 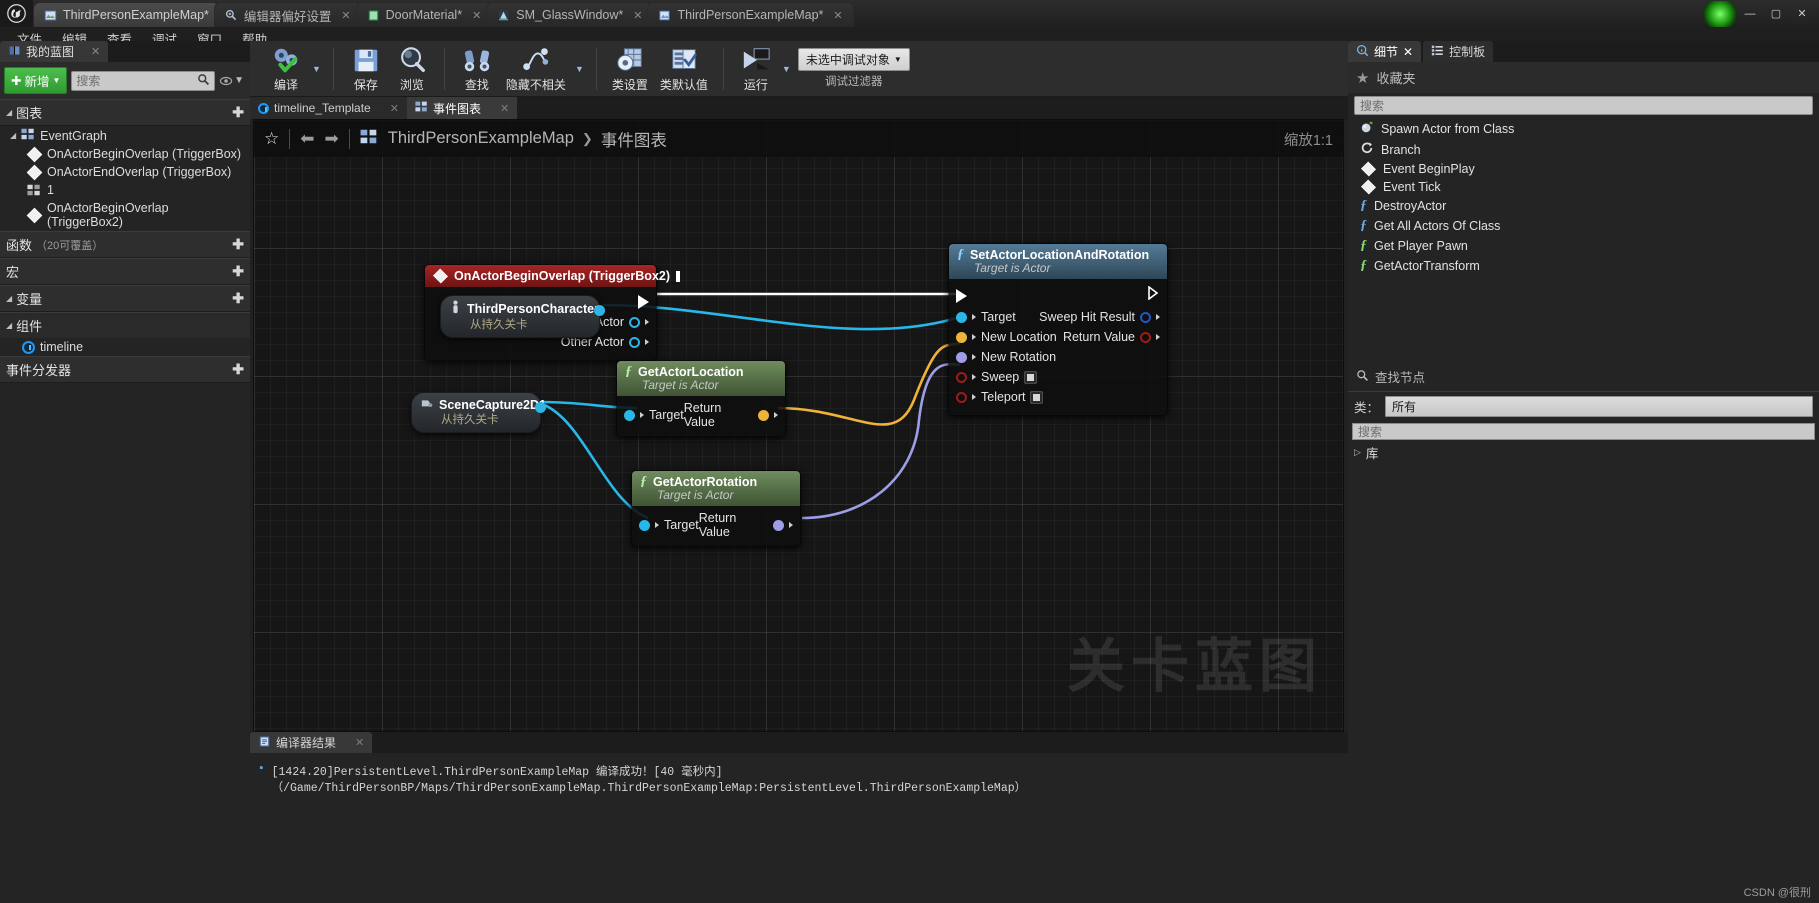 What do you see at coordinates (238, 244) in the screenshot?
I see `add-function-button: ✚` at bounding box center [238, 244].